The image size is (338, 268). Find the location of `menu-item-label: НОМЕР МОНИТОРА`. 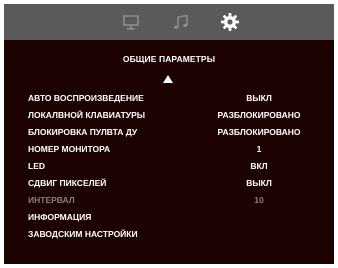

menu-item-label: НОМЕР МОНИТОРА is located at coordinates (69, 149).